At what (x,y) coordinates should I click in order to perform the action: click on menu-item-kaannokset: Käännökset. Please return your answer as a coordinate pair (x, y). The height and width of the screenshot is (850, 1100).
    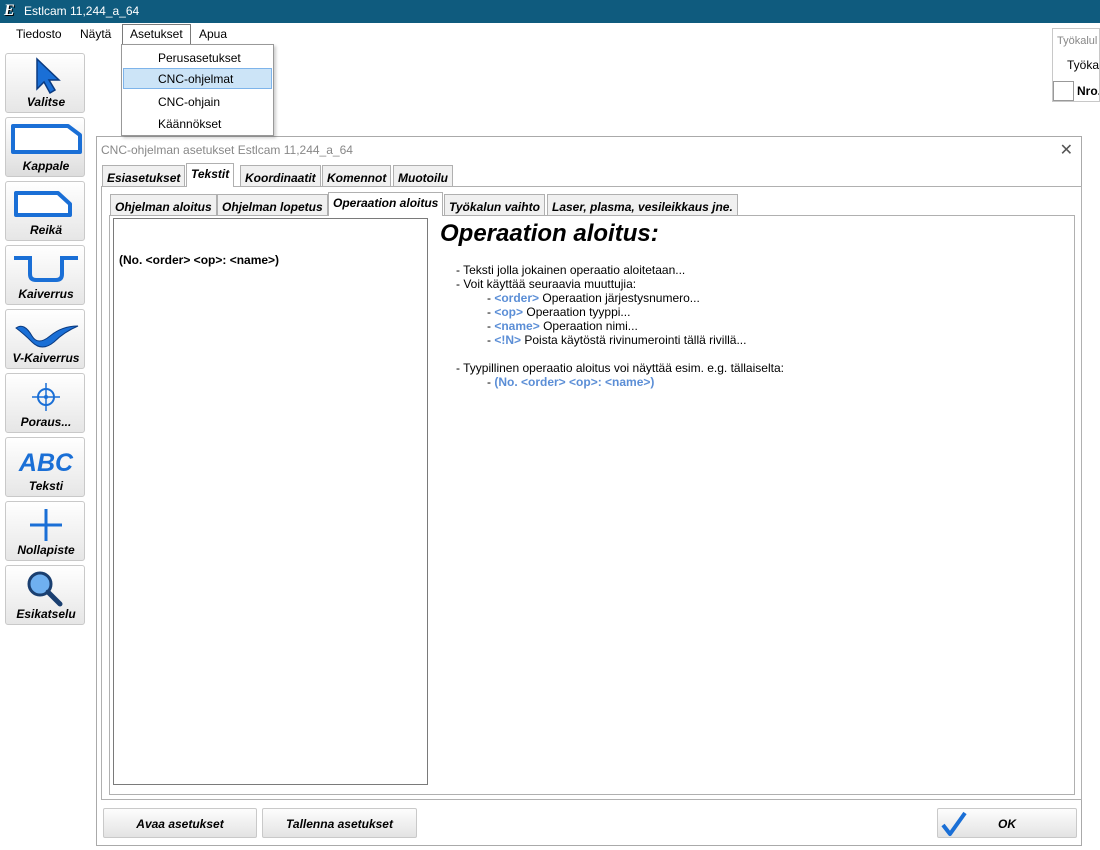
    Looking at the image, I should click on (197, 123).